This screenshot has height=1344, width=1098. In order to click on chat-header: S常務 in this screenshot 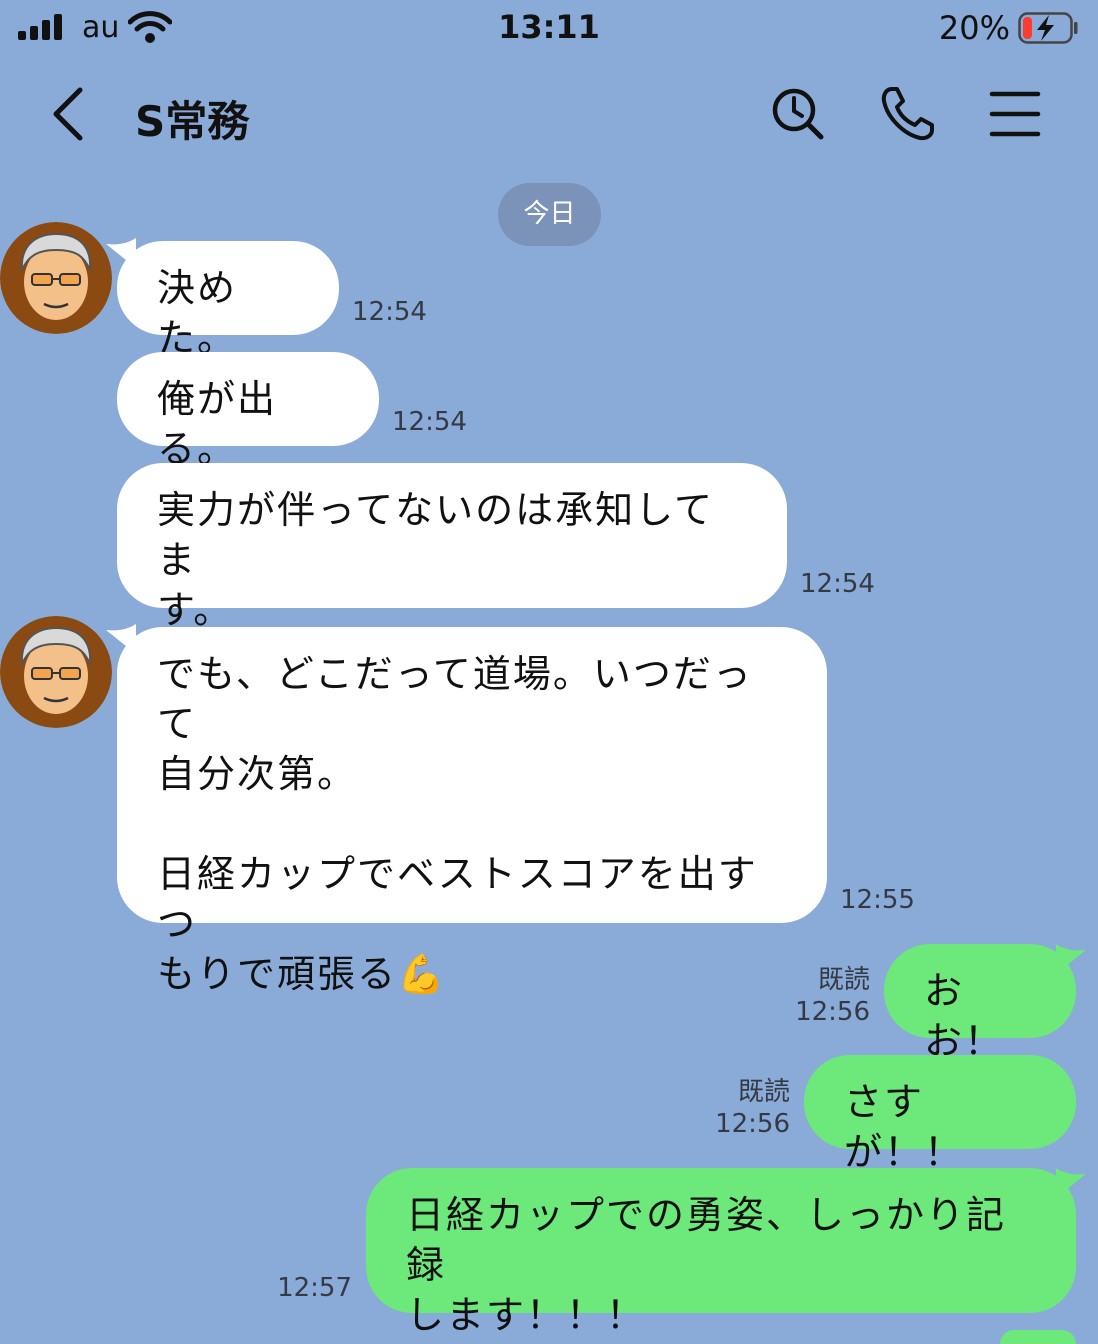, I will do `click(549, 115)`.